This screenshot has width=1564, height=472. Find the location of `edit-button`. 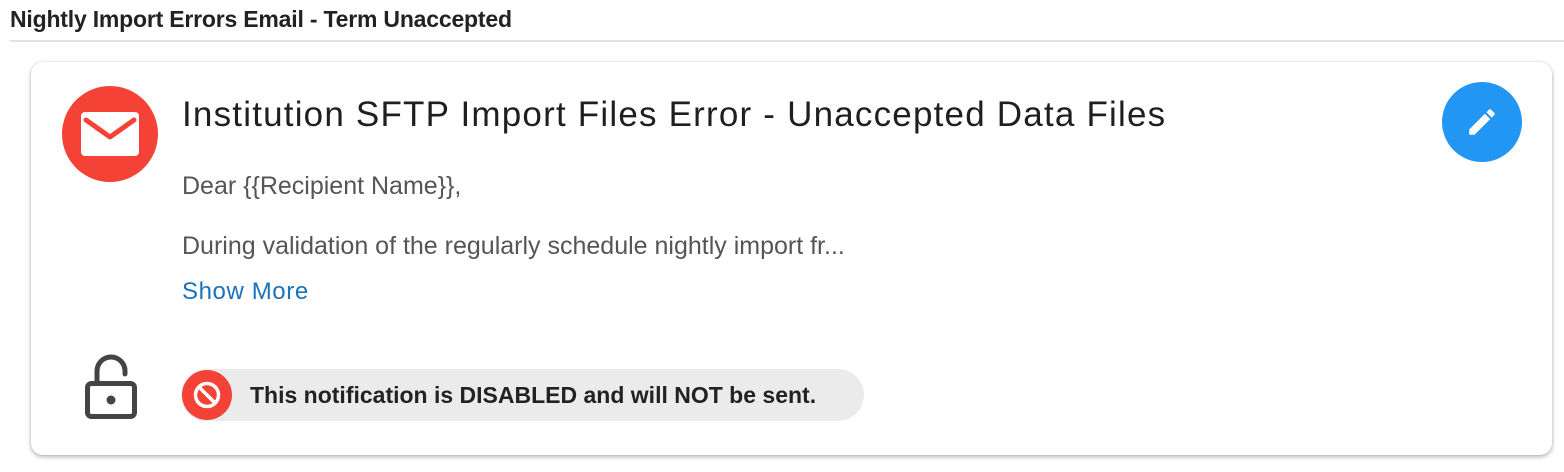

edit-button is located at coordinates (1482, 122).